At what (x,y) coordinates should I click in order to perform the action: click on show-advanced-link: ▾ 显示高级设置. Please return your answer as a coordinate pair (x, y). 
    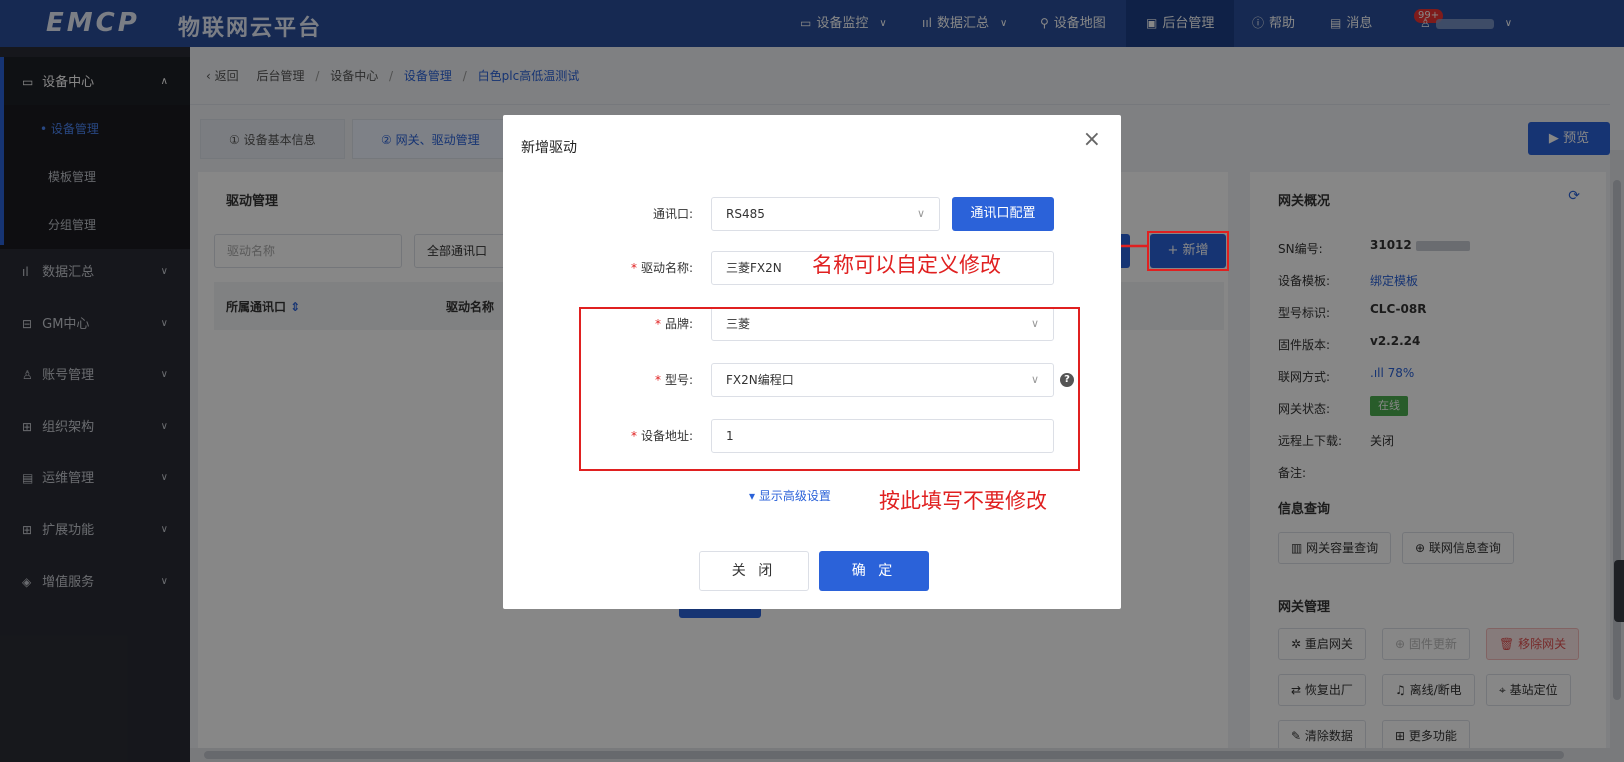
    Looking at the image, I should click on (790, 495).